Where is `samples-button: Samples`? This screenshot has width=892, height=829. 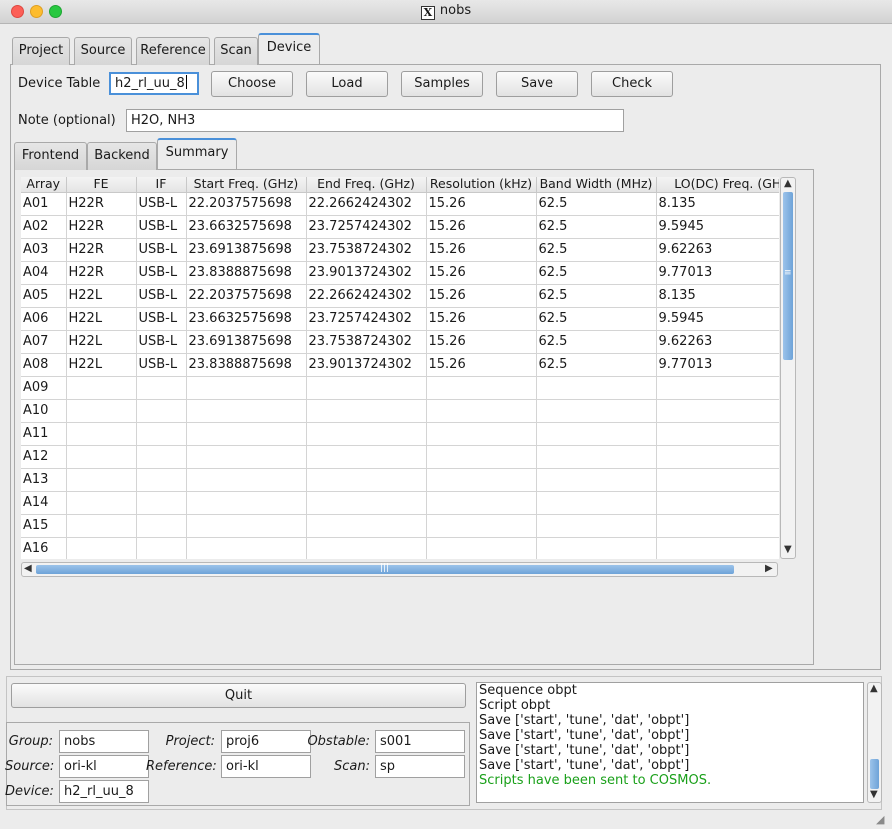
samples-button: Samples is located at coordinates (442, 84).